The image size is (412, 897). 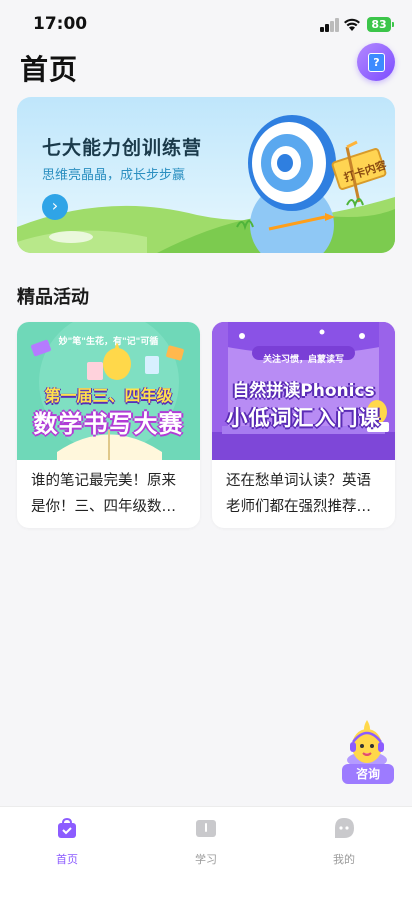 I want to click on card-image-headline: 第一届三、四年级, so click(x=108, y=395).